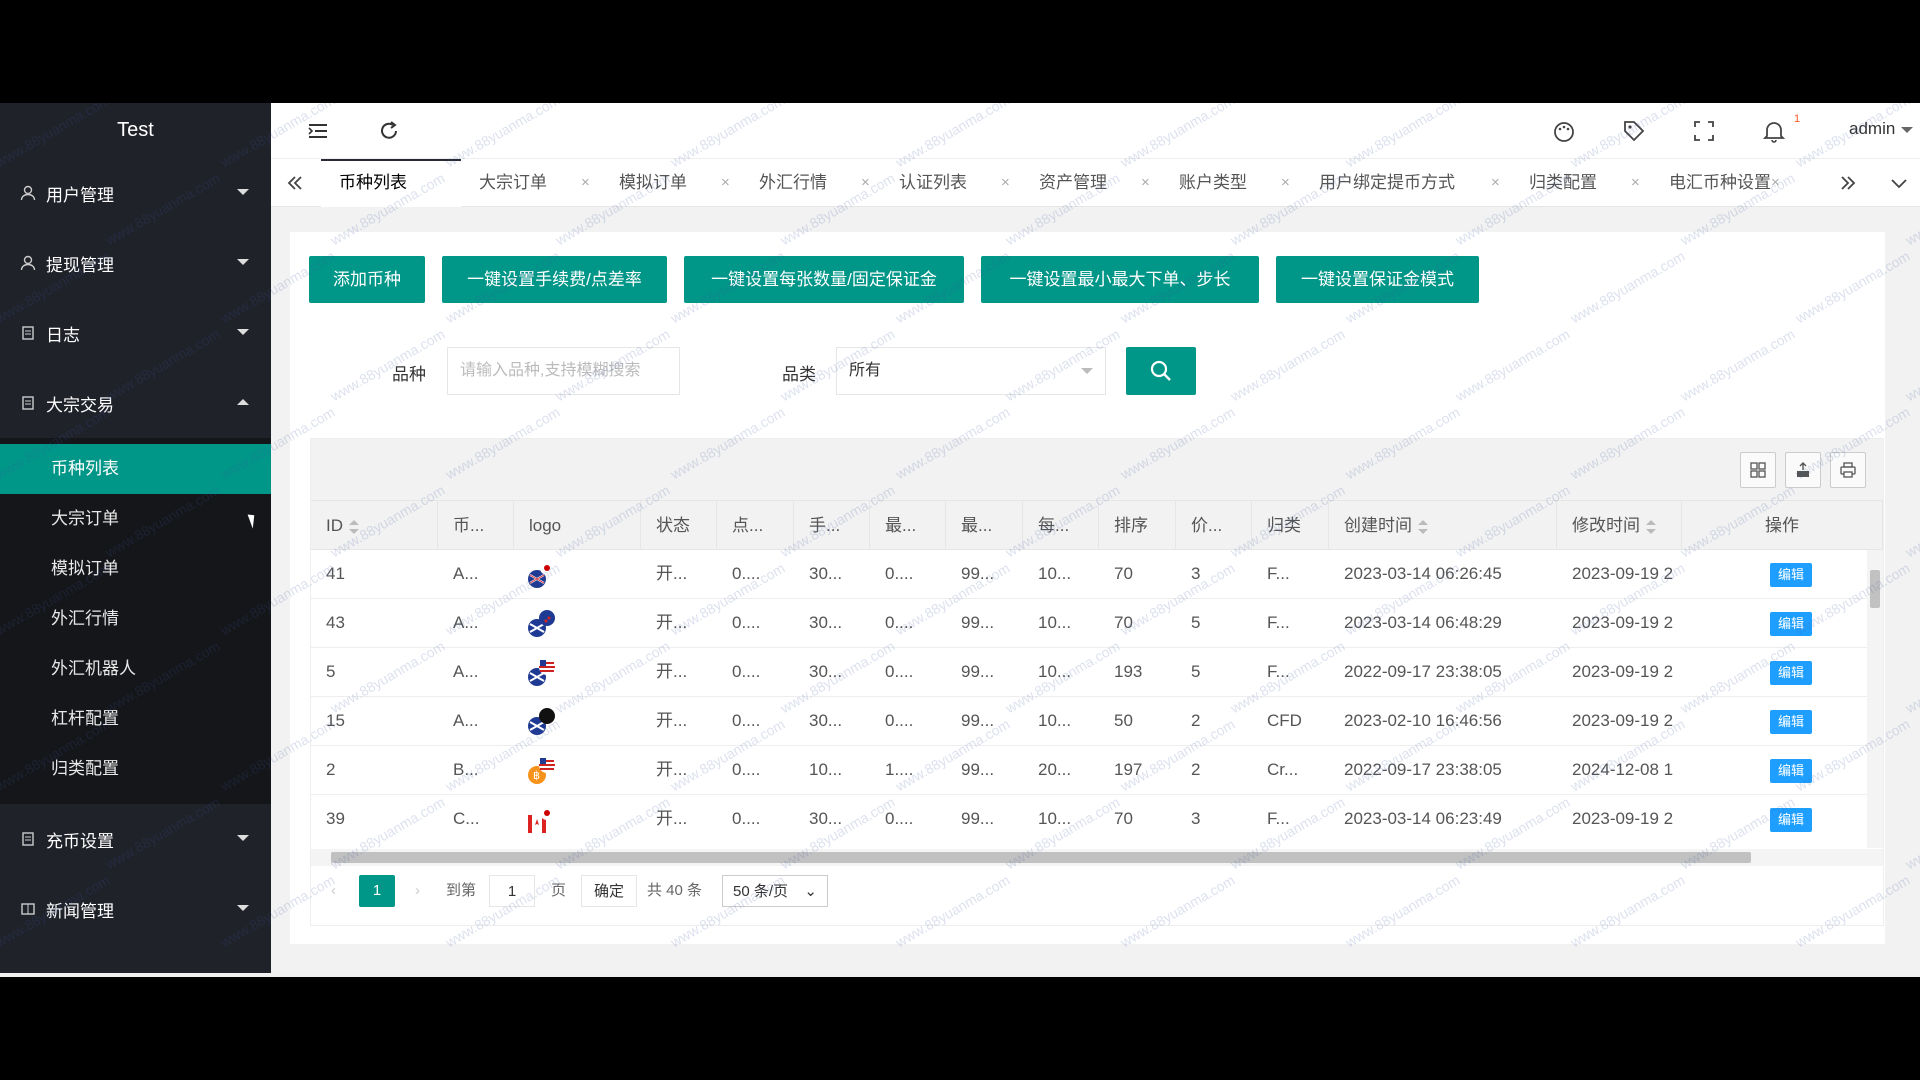  I want to click on tab-category-config: 归类配置 ×, so click(1581, 183).